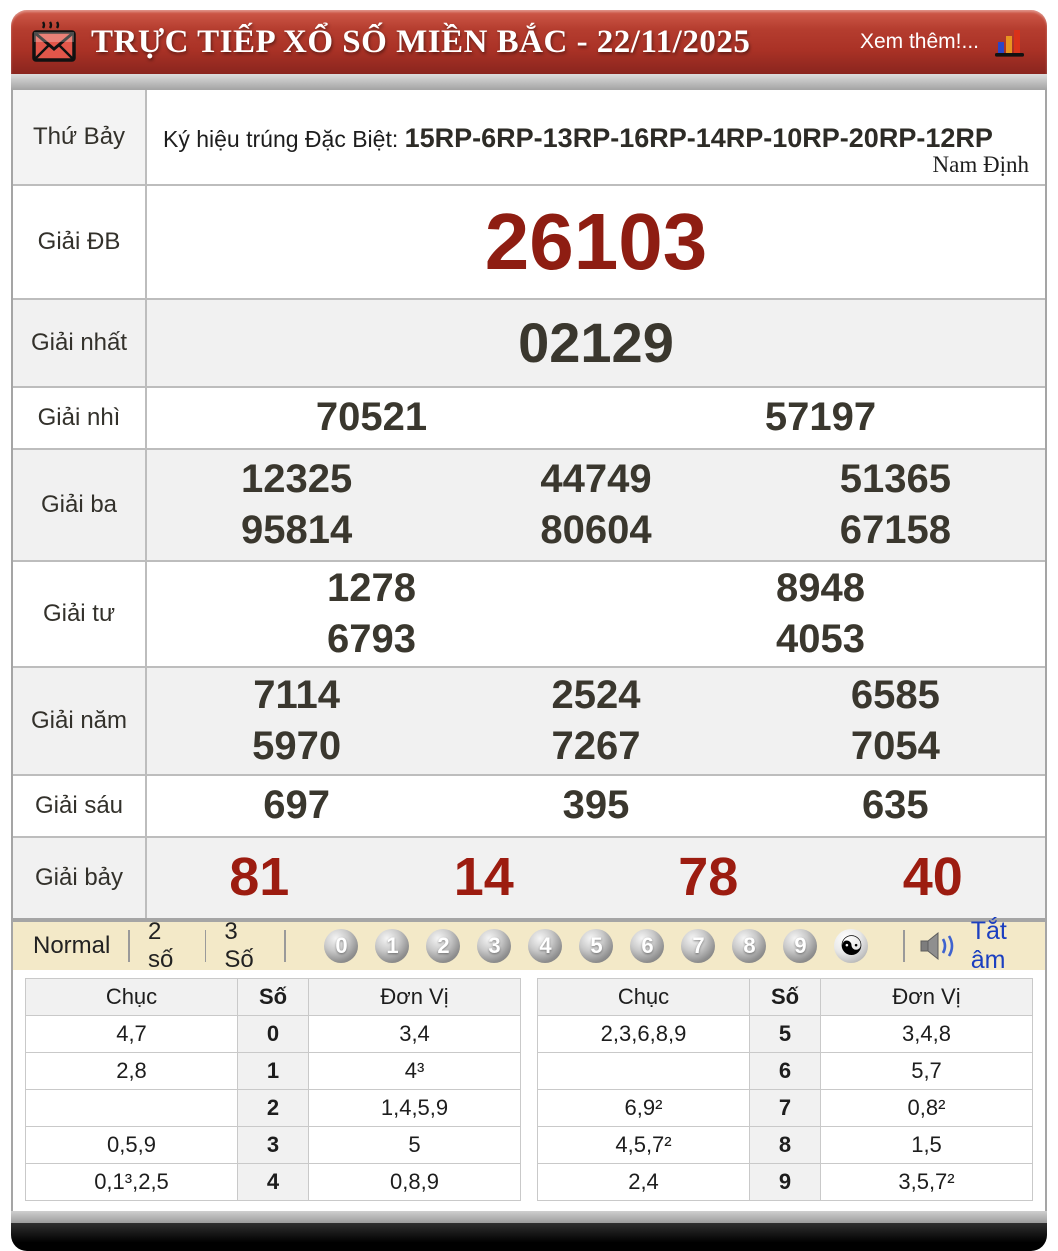 This screenshot has width=1058, height=1251. What do you see at coordinates (494, 946) in the screenshot?
I see `ball-3: 3` at bounding box center [494, 946].